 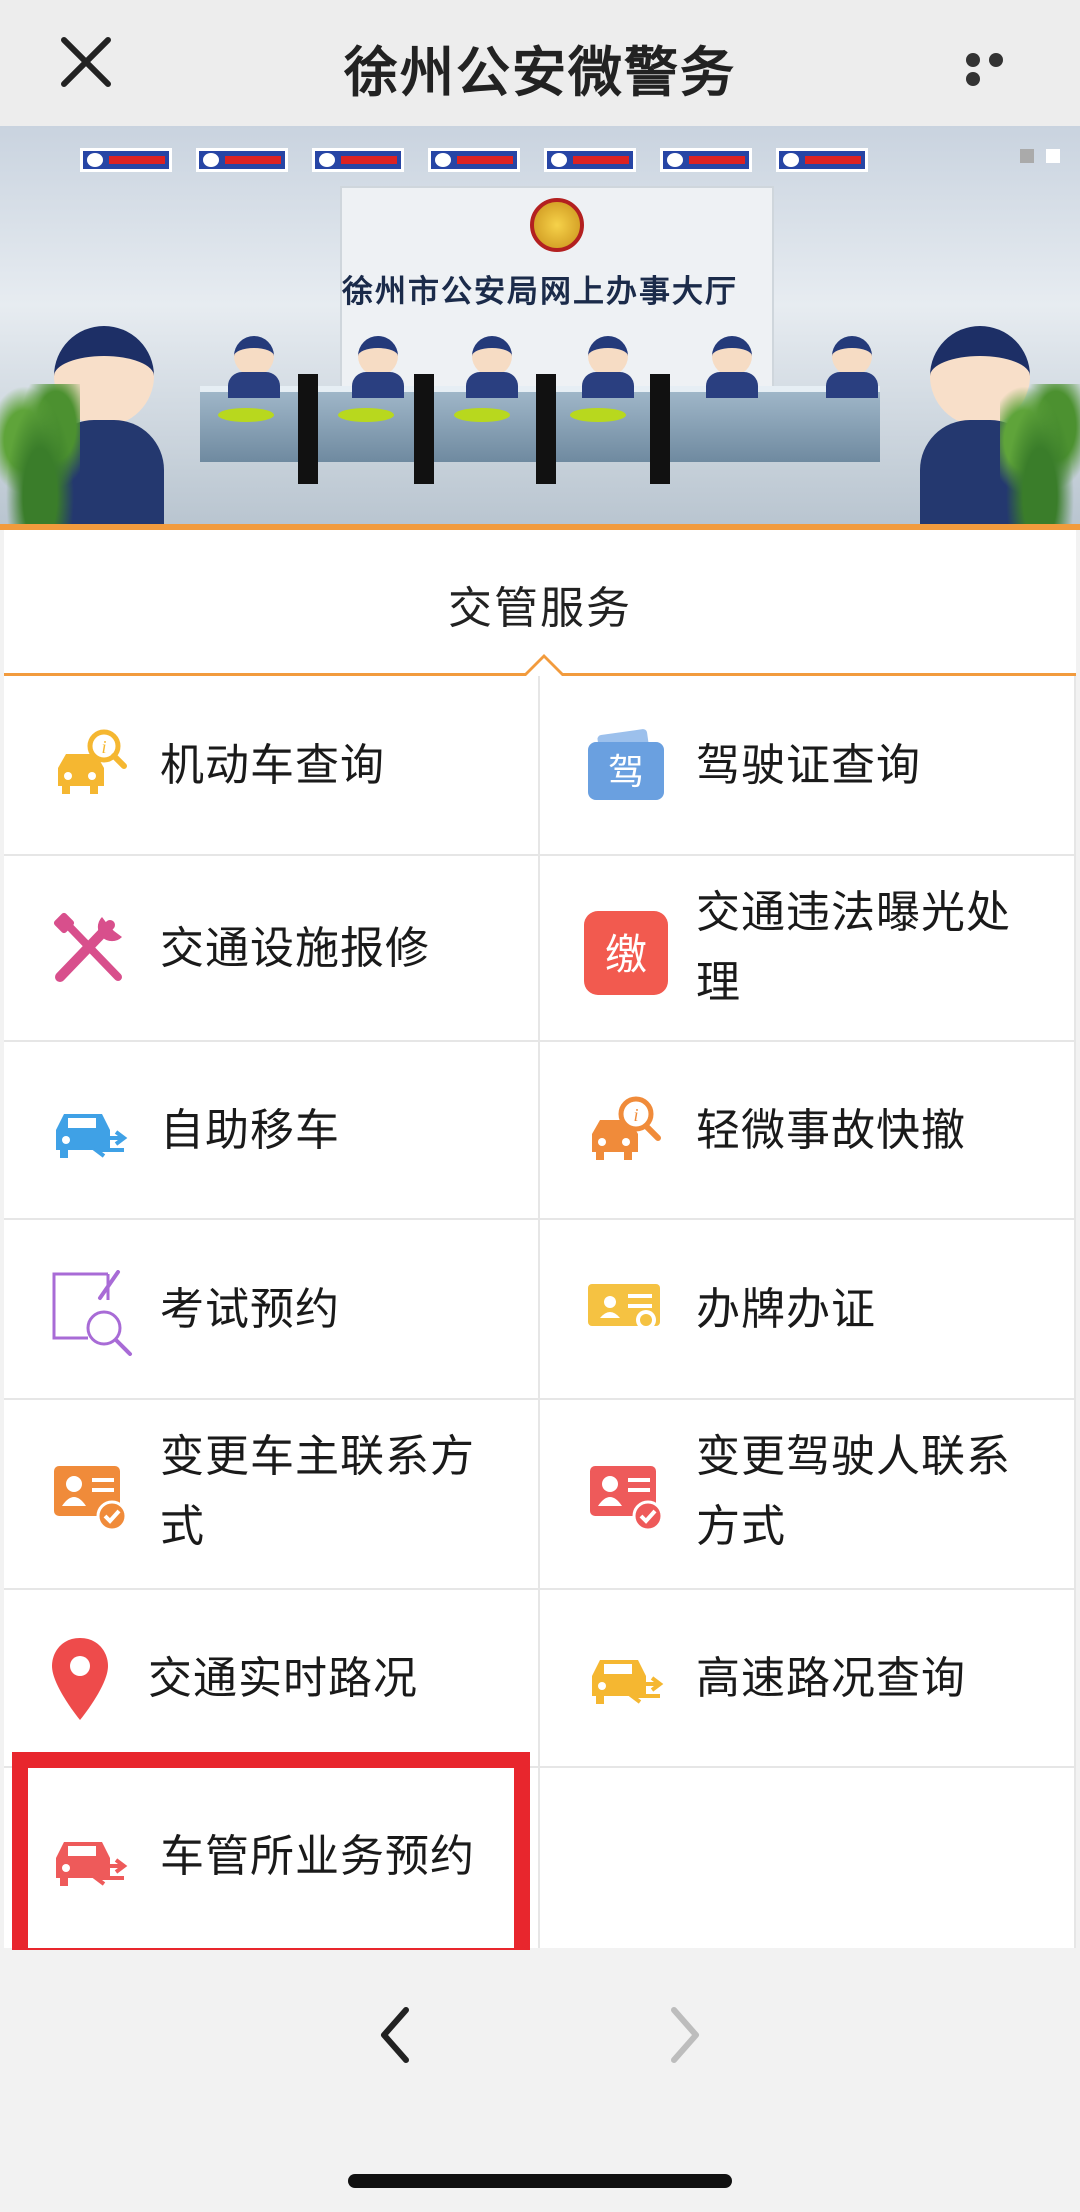 What do you see at coordinates (80, 1679) in the screenshot?
I see `location-pin-icon` at bounding box center [80, 1679].